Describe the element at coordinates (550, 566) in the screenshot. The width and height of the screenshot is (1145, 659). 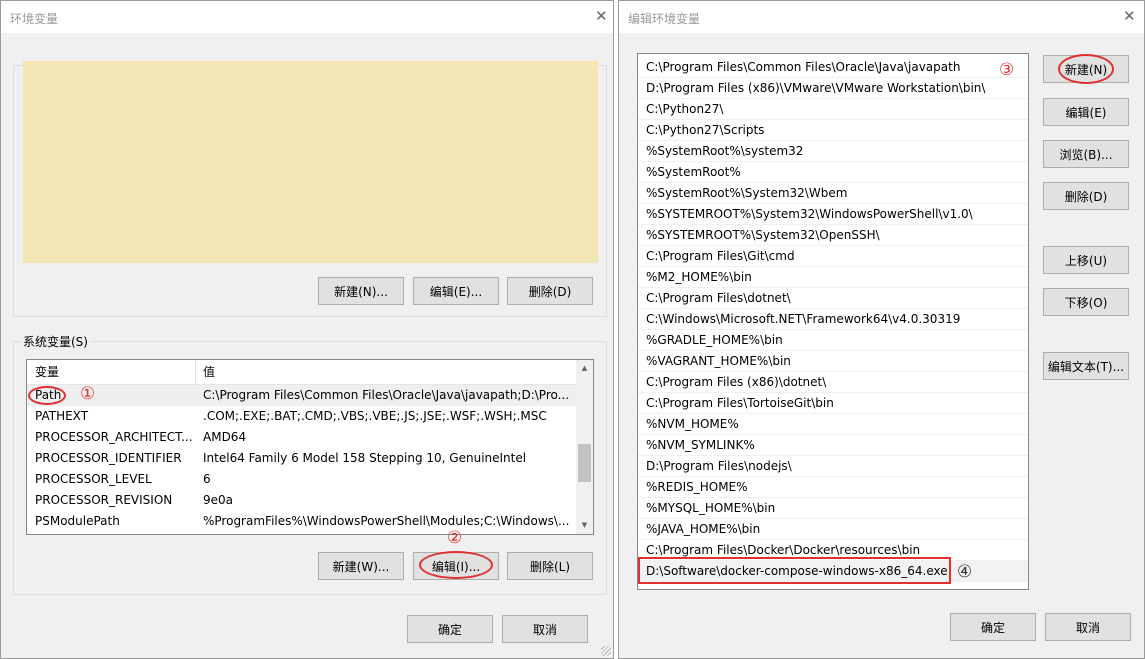
I see `system-delete-button: 删除(L)` at that location.